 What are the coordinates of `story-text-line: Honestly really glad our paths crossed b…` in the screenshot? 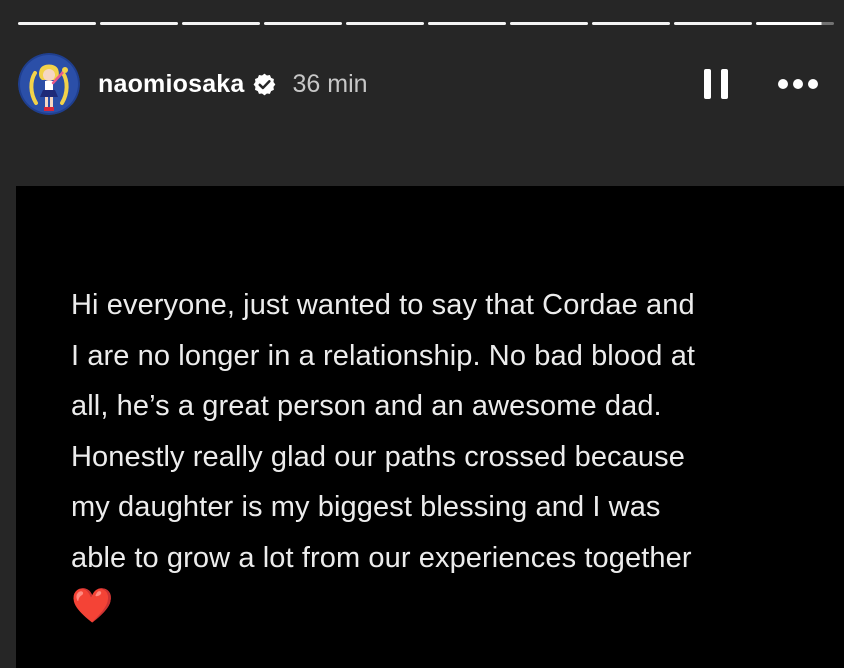 It's located at (378, 456).